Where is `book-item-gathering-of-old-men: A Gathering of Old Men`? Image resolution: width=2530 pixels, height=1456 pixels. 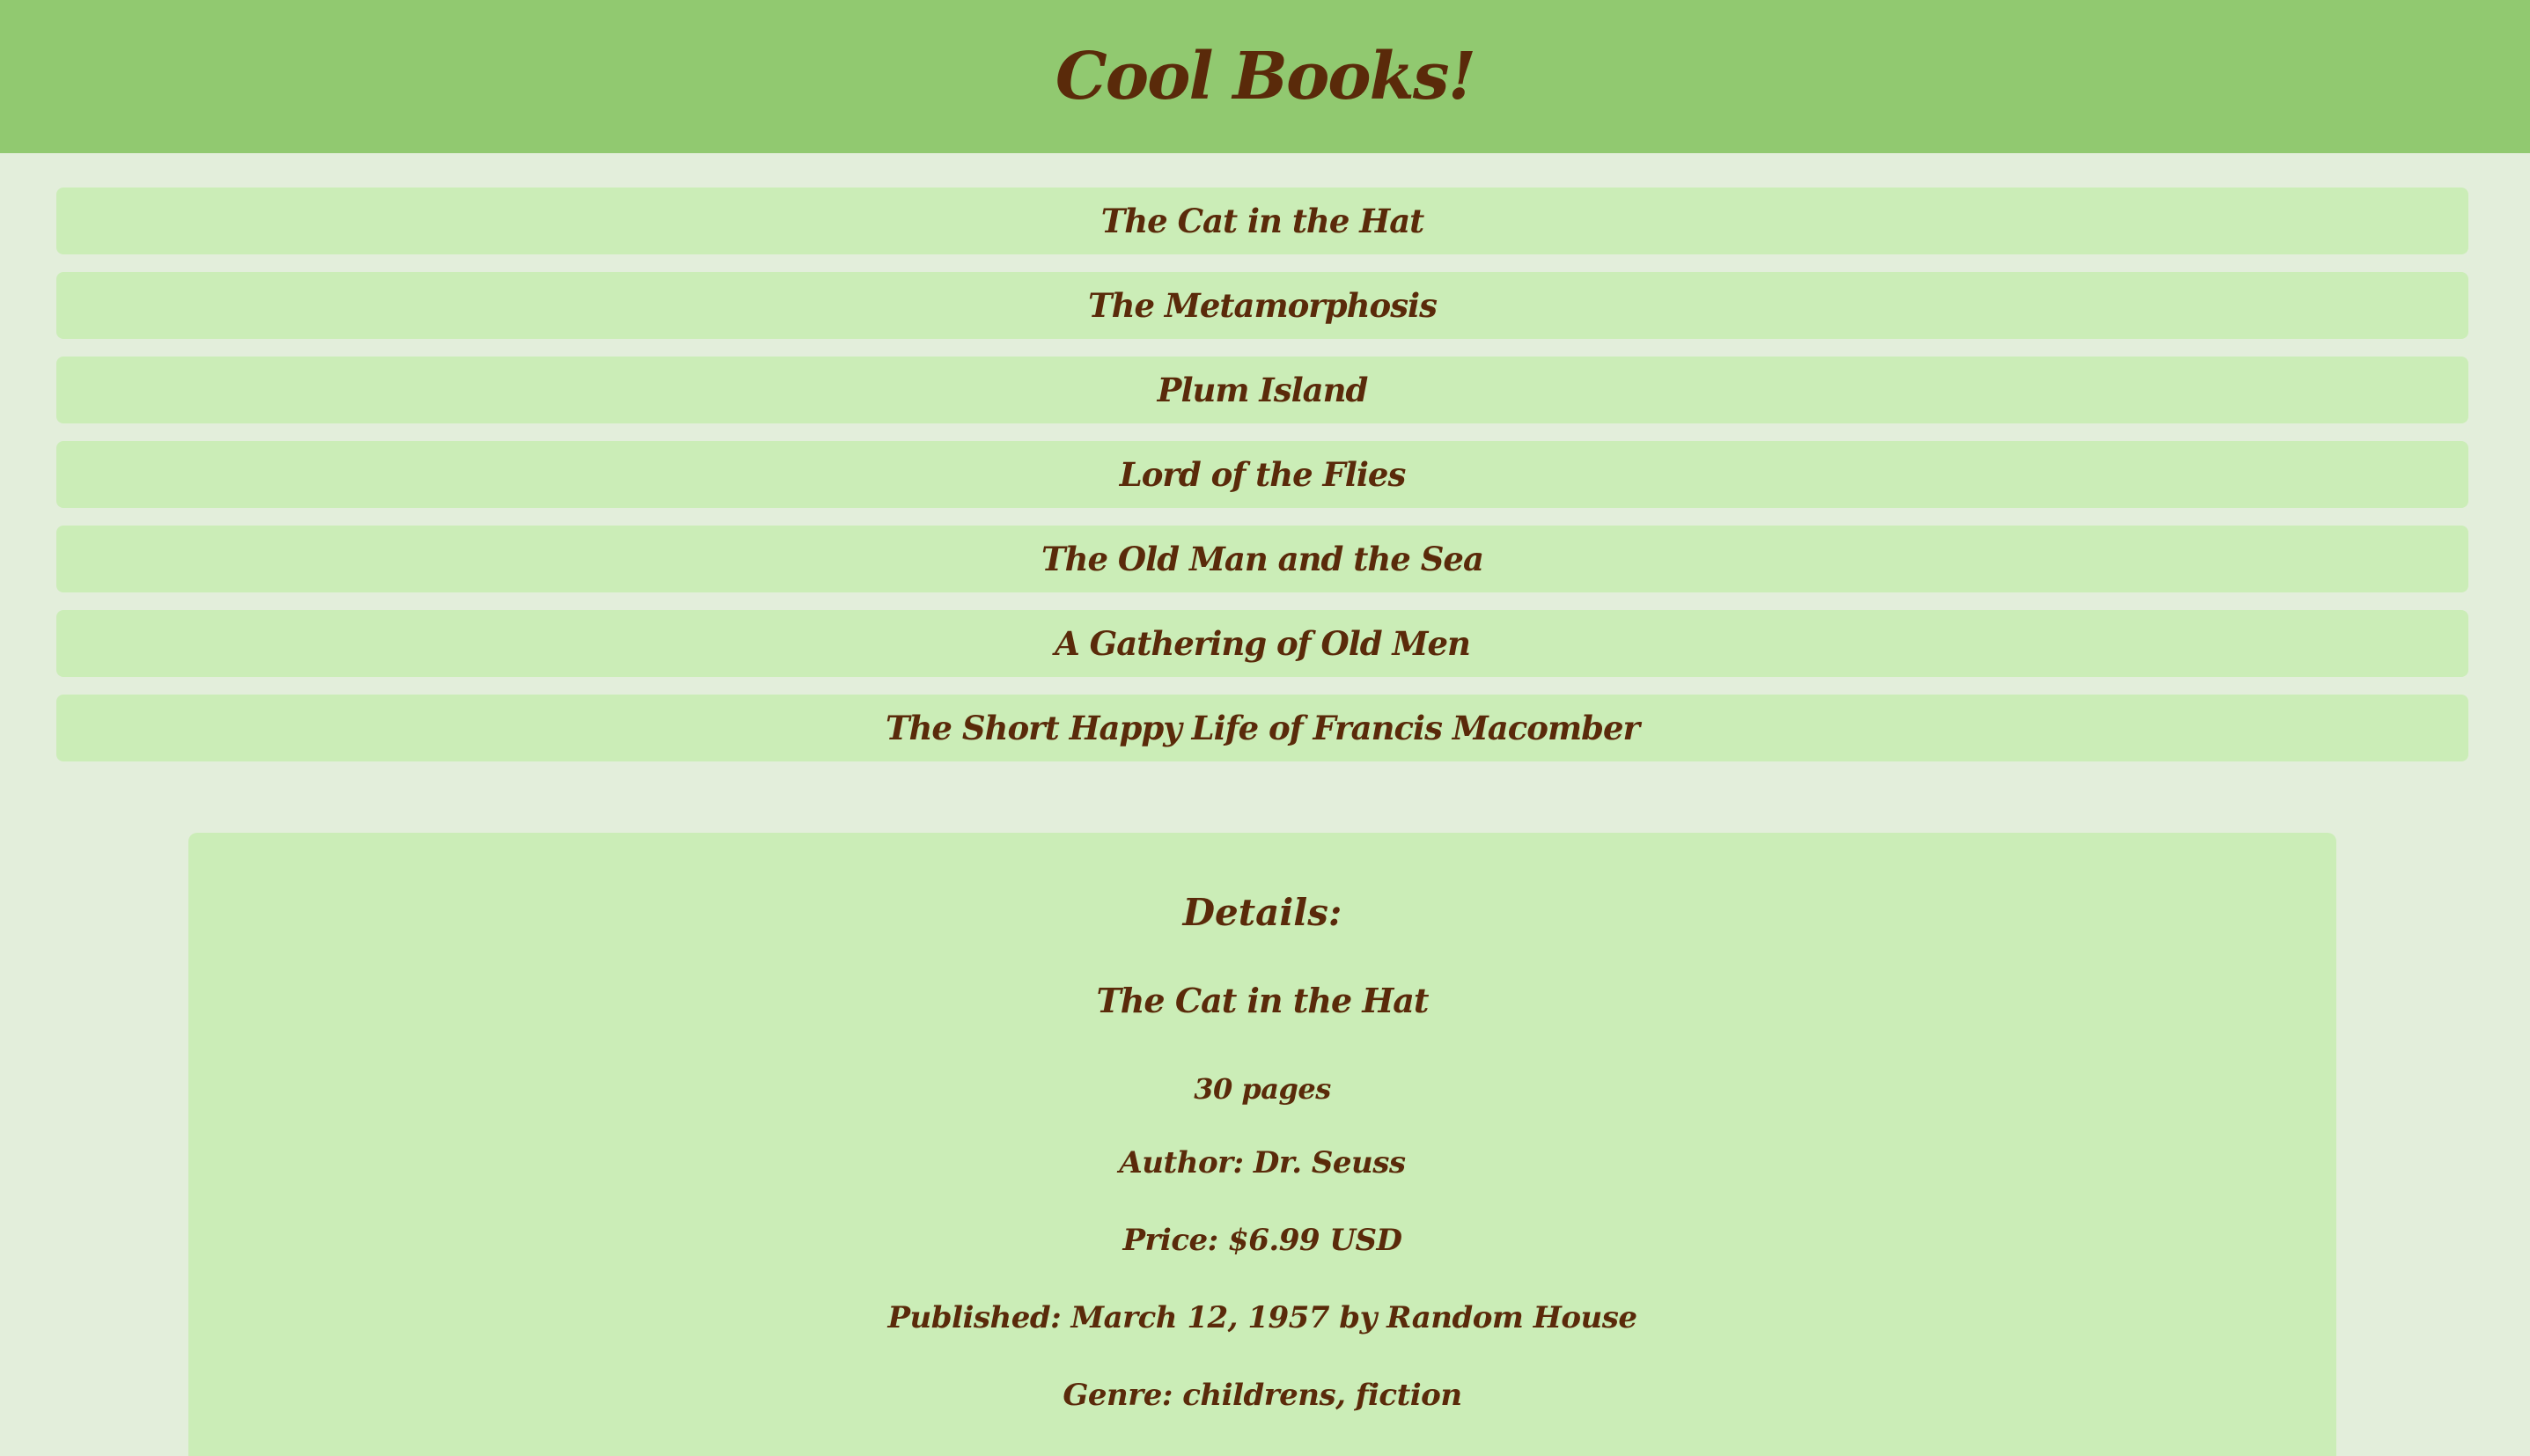
book-item-gathering-of-old-men: A Gathering of Old Men is located at coordinates (1262, 643).